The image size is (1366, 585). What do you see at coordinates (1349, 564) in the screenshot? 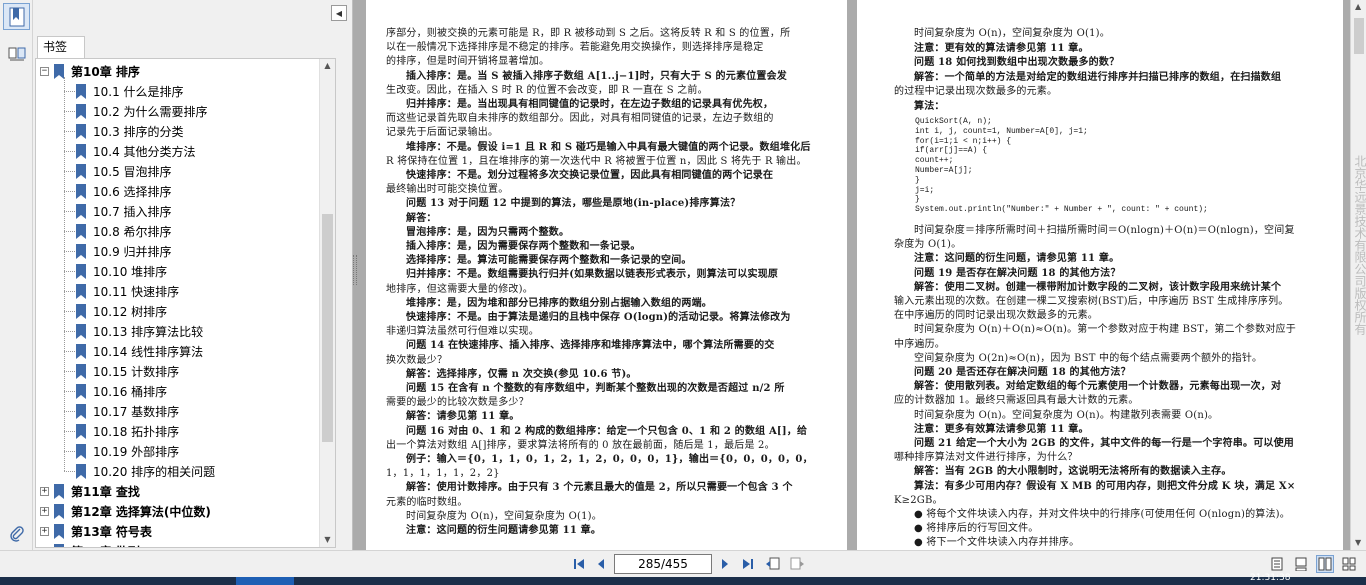
I see `two-page-continuous-view-icon` at bounding box center [1349, 564].